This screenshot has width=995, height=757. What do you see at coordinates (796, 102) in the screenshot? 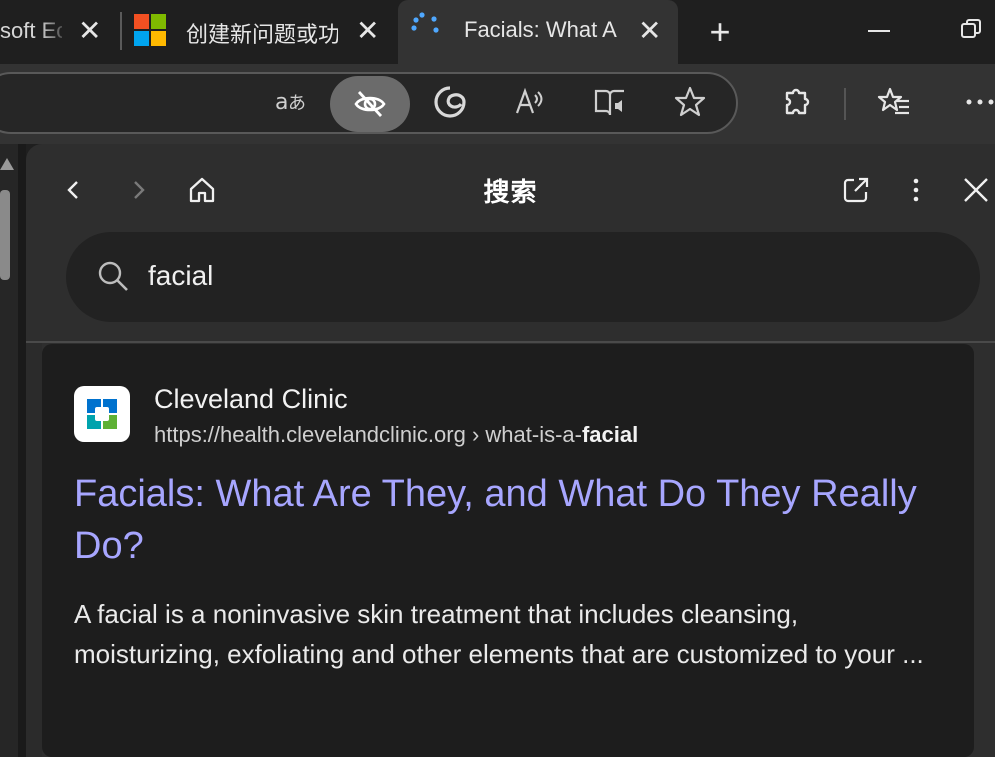
I see `extensions-icon` at bounding box center [796, 102].